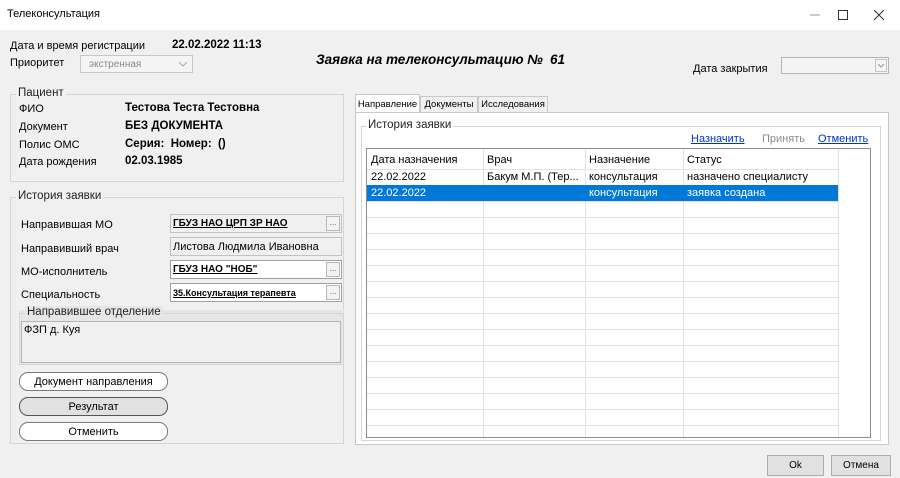  Describe the element at coordinates (449, 104) in the screenshot. I see `tab-documents: Документы` at that location.